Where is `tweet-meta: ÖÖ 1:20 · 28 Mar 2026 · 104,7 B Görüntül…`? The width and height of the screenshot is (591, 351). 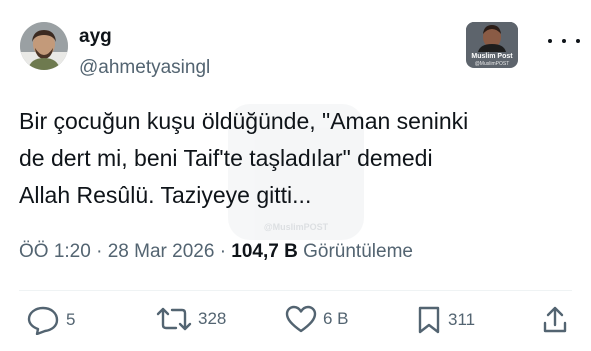 tweet-meta: ÖÖ 1:20 · 28 Mar 2026 · 104,7 B Görüntül… is located at coordinates (216, 252).